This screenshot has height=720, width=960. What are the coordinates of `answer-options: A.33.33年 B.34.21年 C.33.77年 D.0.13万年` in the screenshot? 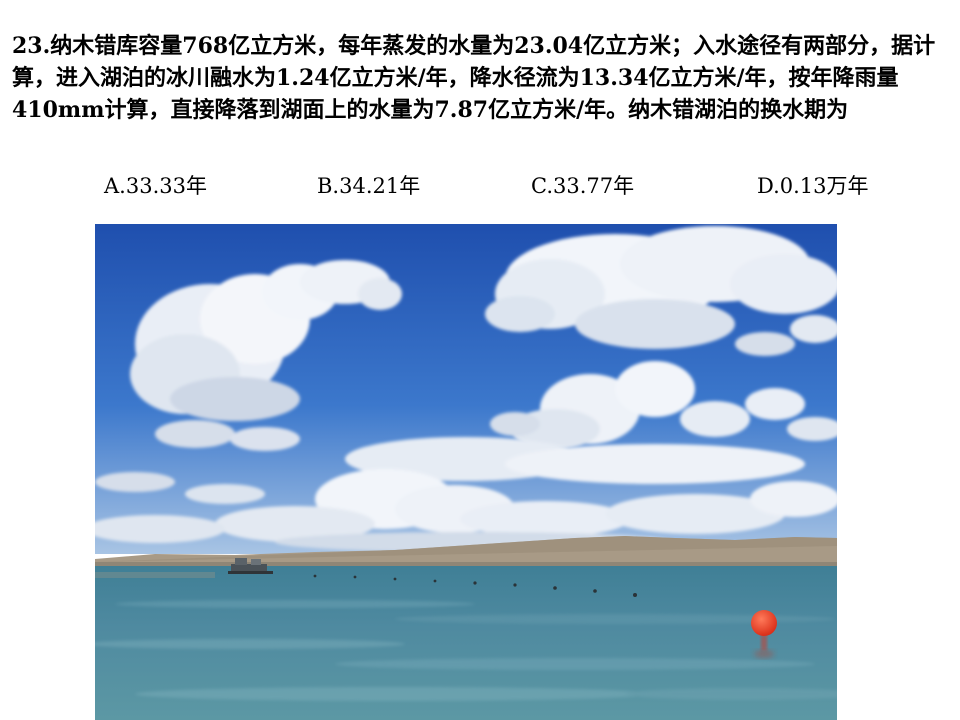 It's located at (514, 186).